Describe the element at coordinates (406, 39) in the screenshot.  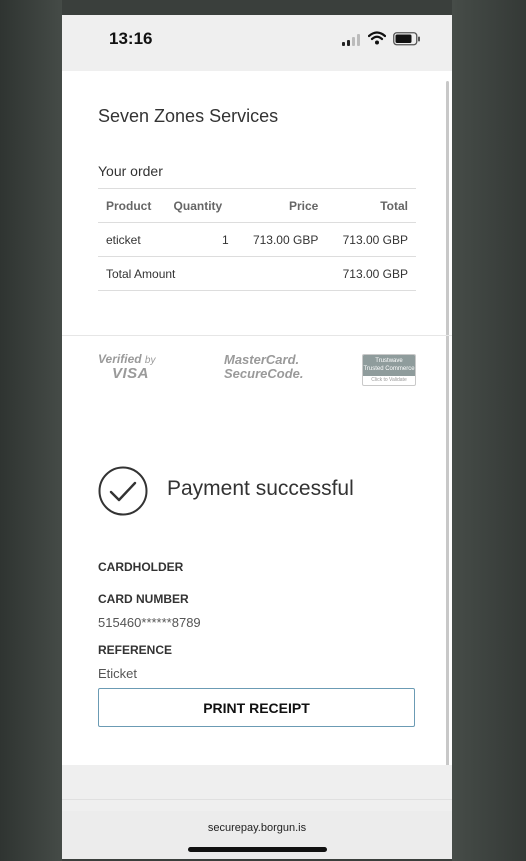
I see `battery-icon` at that location.